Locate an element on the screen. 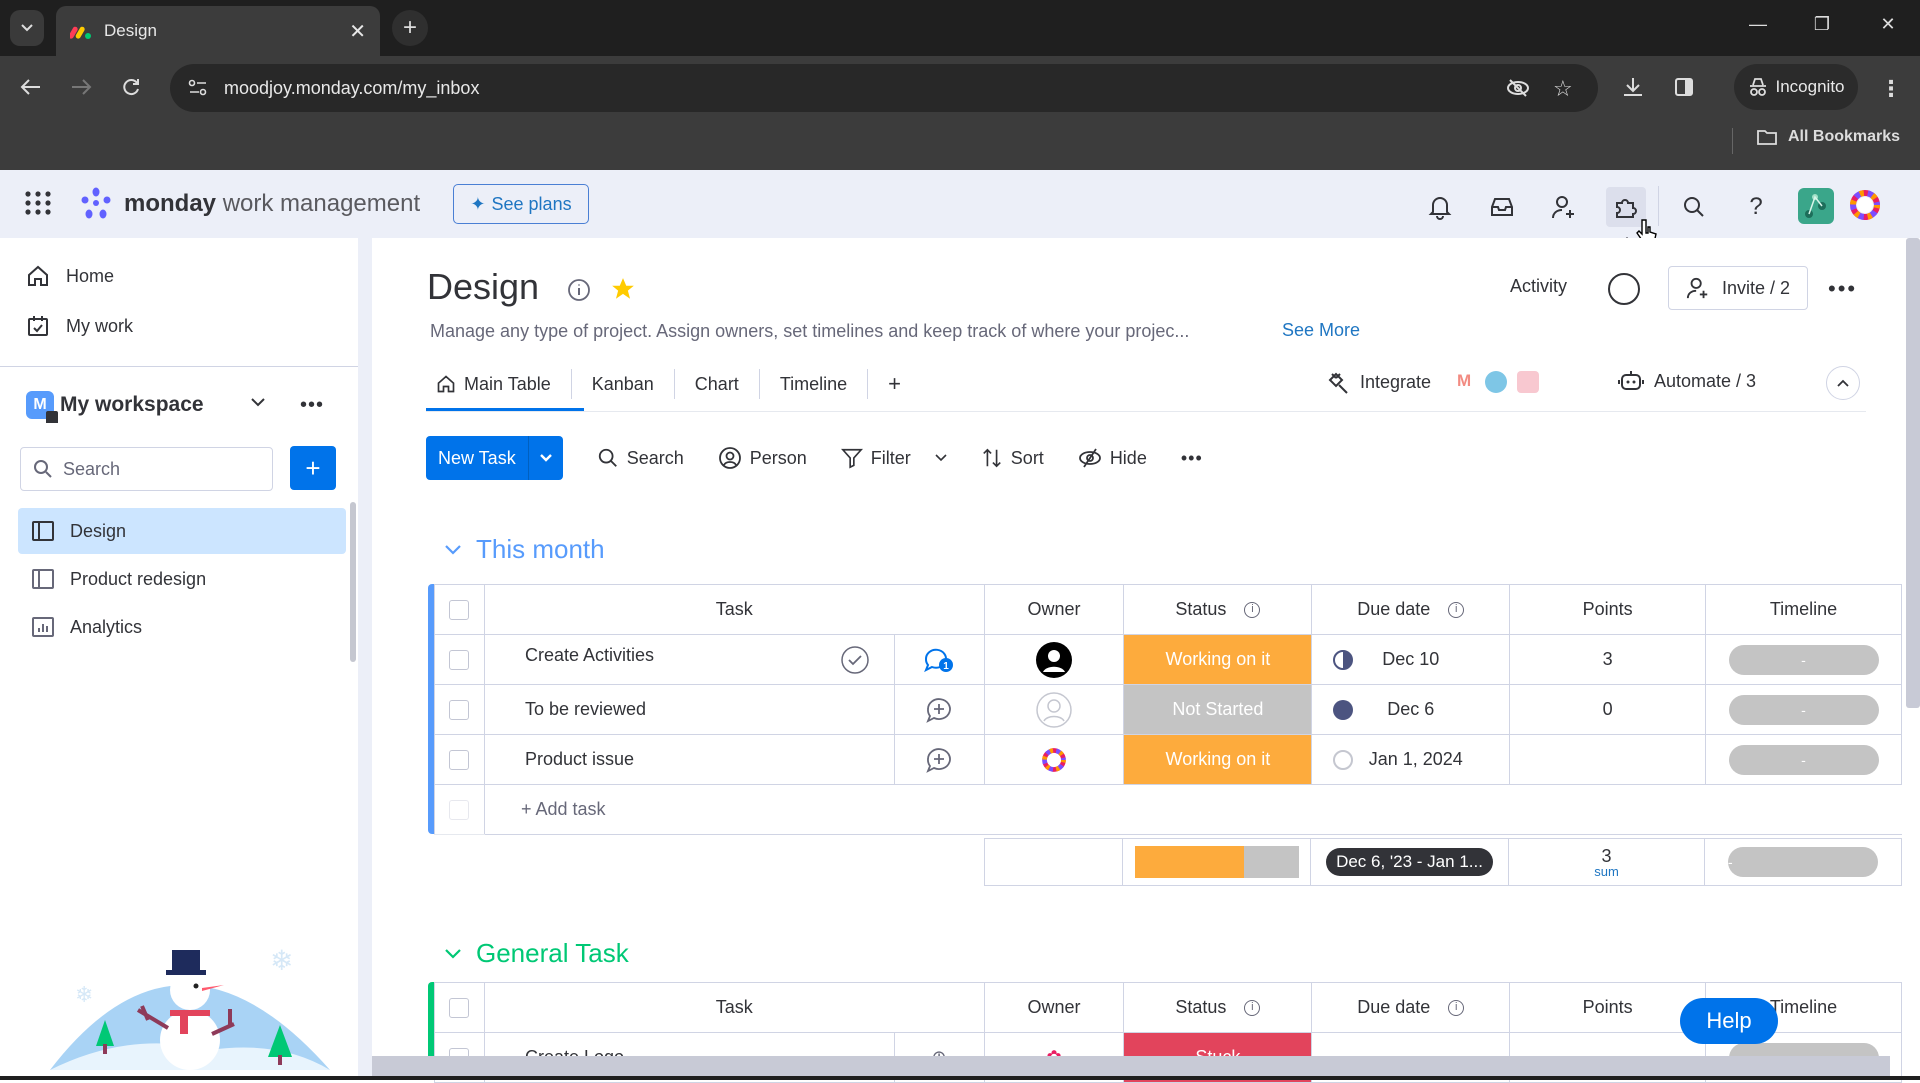 The height and width of the screenshot is (1083, 1920). user-avatar is located at coordinates (1865, 205).